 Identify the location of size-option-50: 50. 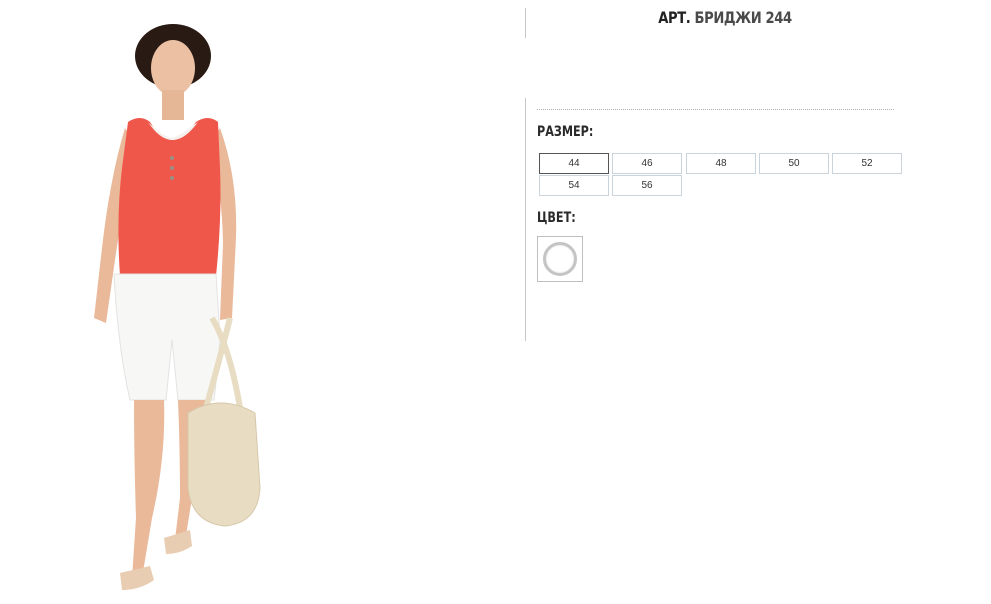
(794, 163).